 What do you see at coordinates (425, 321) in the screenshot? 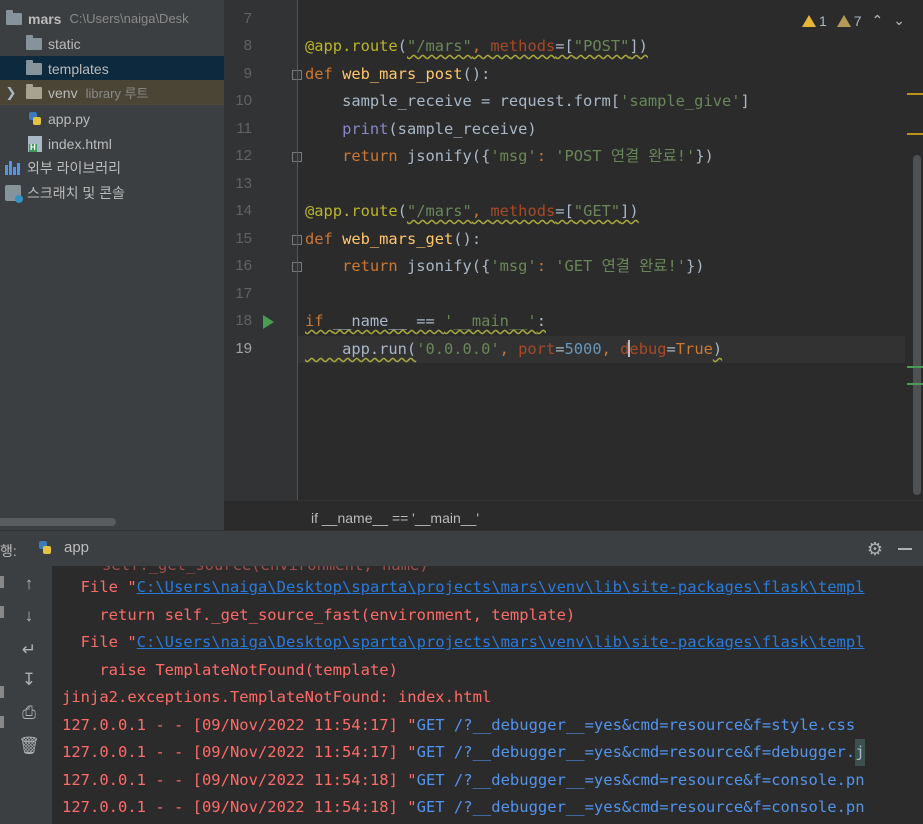
I see `code-line-18: if __name__ == '__main__':` at bounding box center [425, 321].